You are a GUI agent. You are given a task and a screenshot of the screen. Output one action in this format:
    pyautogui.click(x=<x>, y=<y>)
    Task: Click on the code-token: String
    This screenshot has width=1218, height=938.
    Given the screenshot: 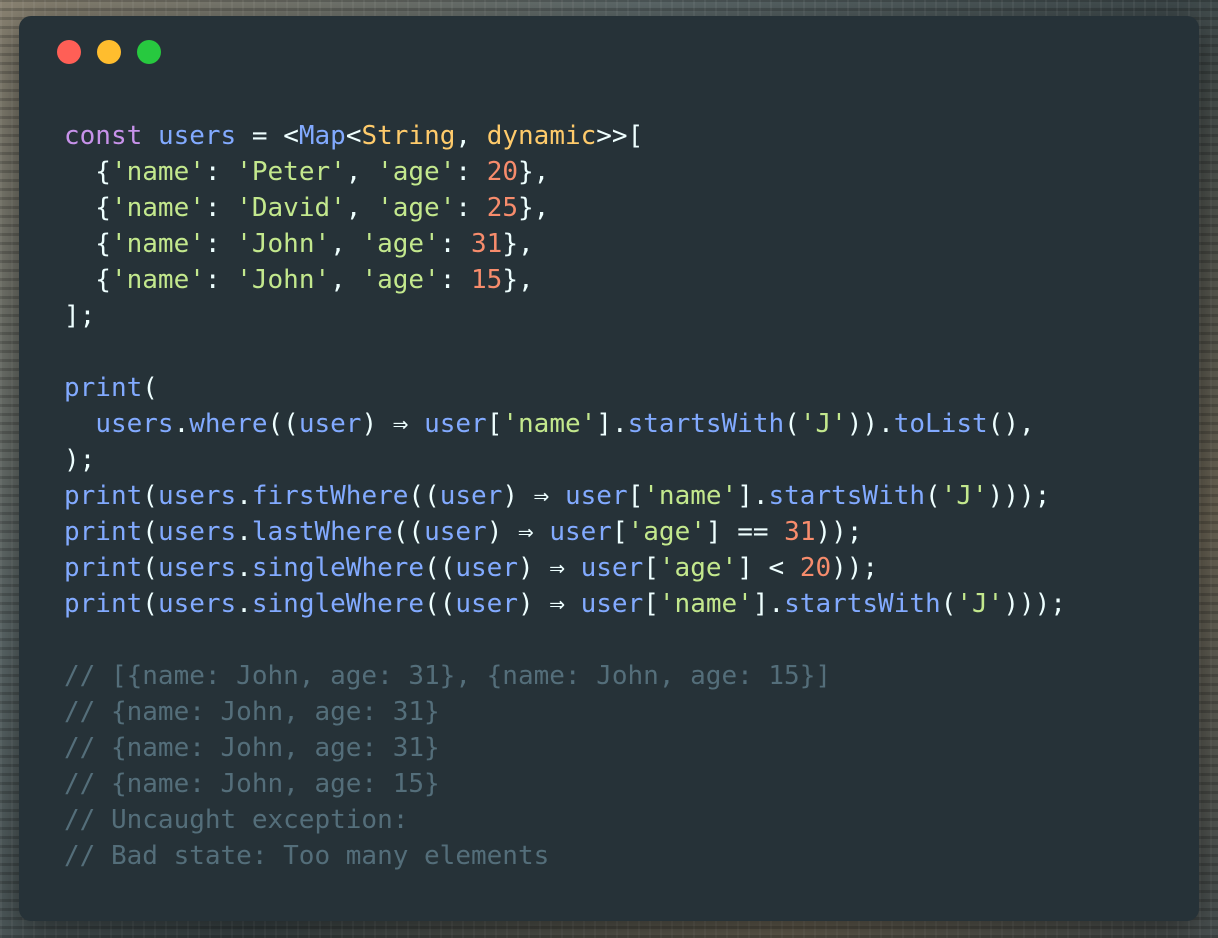 What is the action you would take?
    pyautogui.click(x=408, y=136)
    